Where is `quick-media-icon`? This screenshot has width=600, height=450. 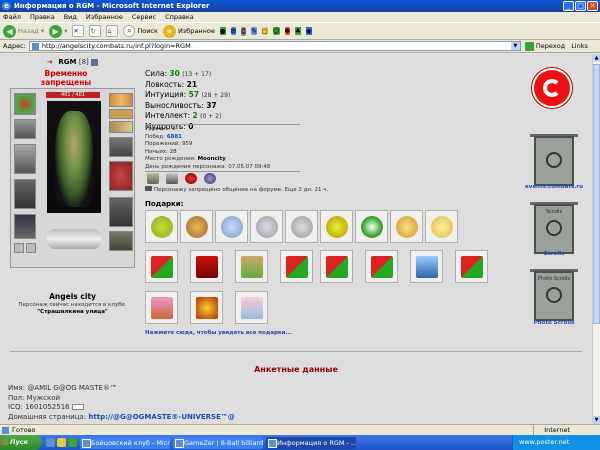
quick-media-icon is located at coordinates (72, 442).